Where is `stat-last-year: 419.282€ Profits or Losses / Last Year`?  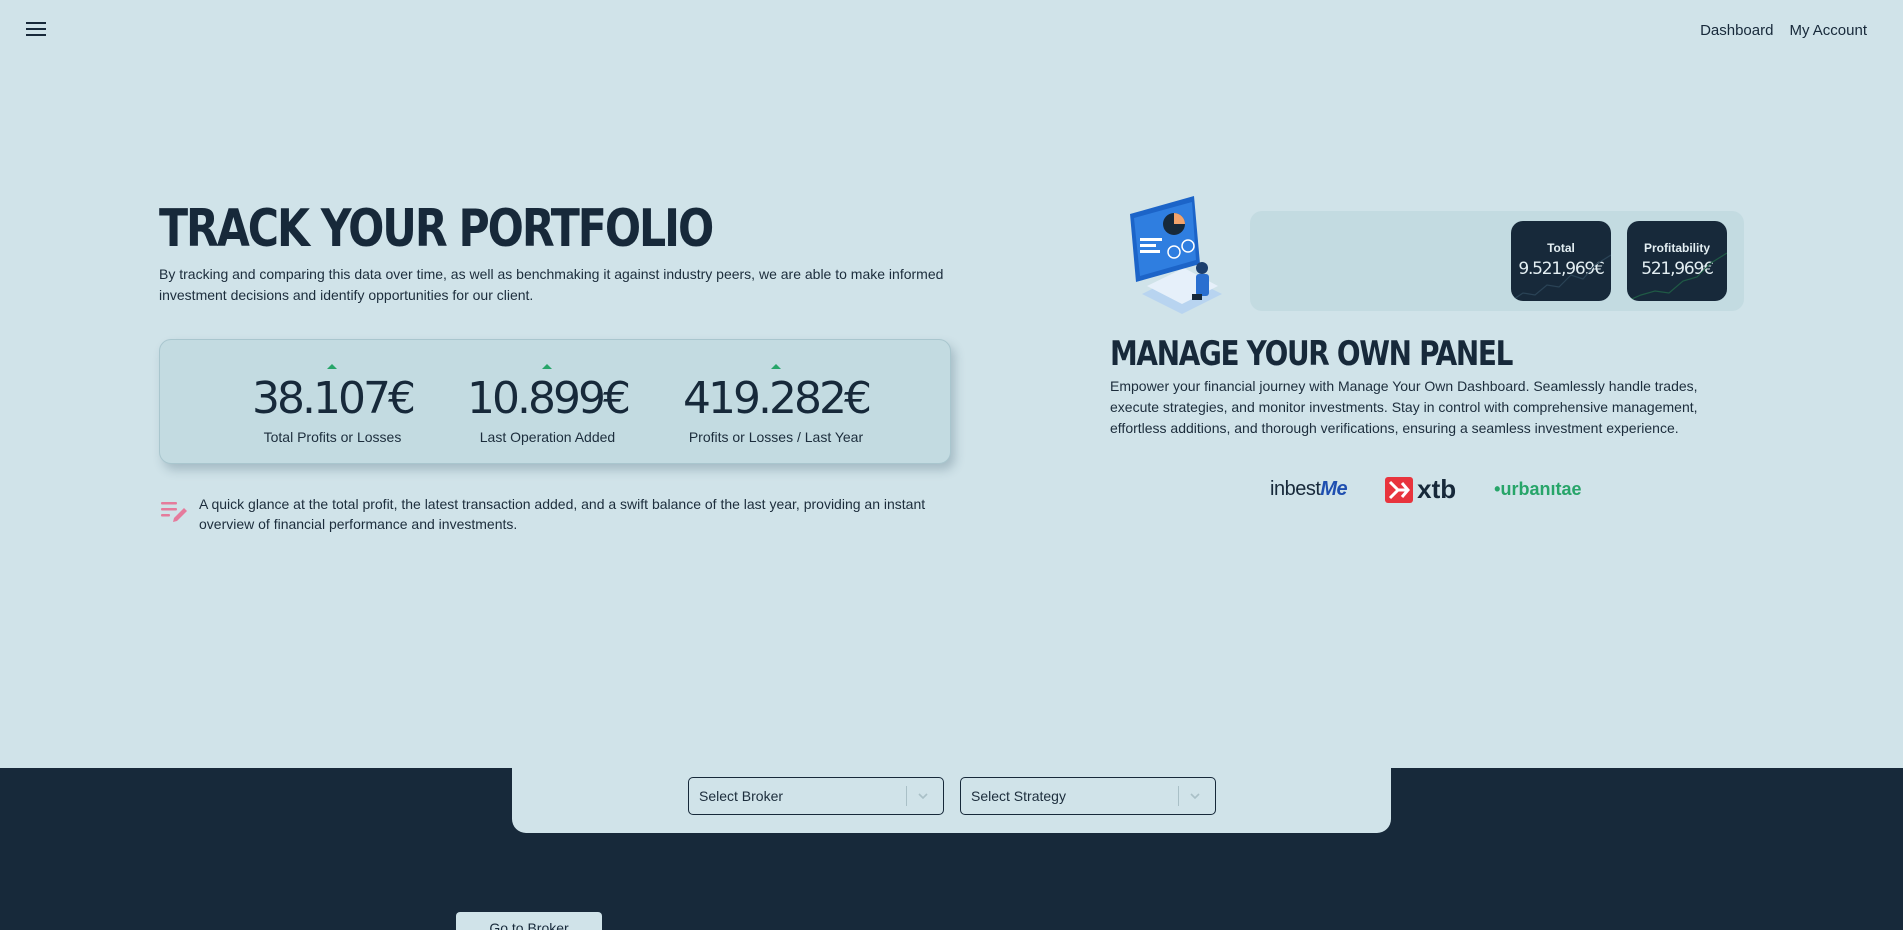
stat-last-year: 419.282€ Profits or Losses / Last Year is located at coordinates (777, 404).